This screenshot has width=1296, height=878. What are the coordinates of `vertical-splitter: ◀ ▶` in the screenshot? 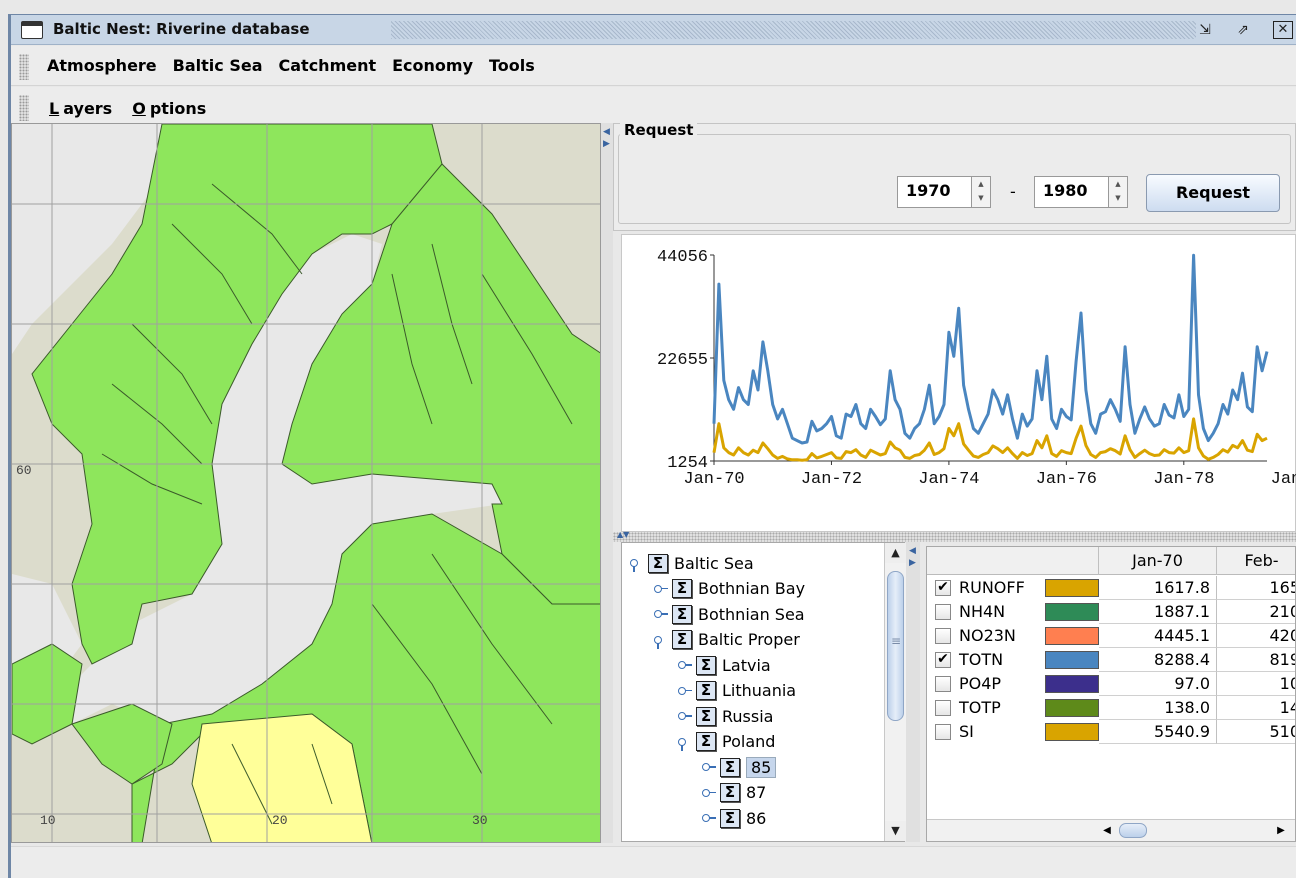 It's located at (607, 483).